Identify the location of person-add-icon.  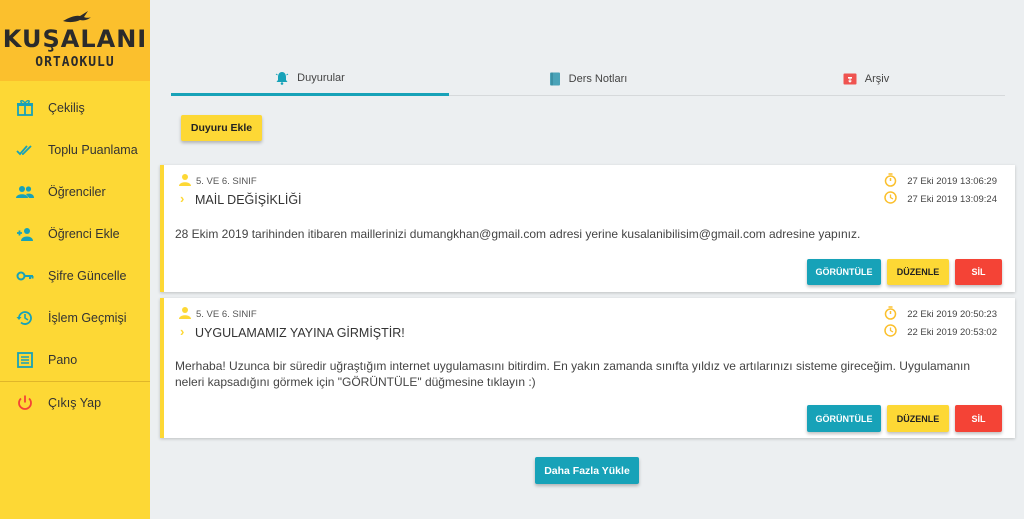
(25, 234).